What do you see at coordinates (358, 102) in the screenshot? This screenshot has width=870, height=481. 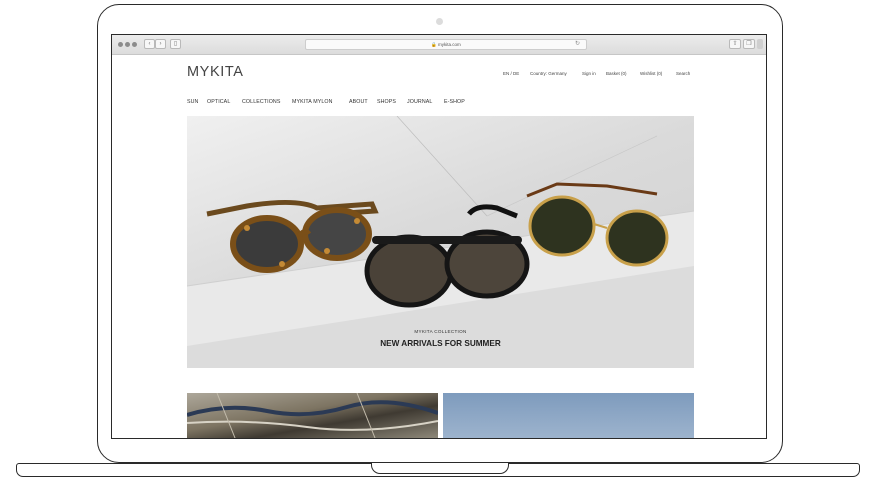 I see `nav-about: ABOUT` at bounding box center [358, 102].